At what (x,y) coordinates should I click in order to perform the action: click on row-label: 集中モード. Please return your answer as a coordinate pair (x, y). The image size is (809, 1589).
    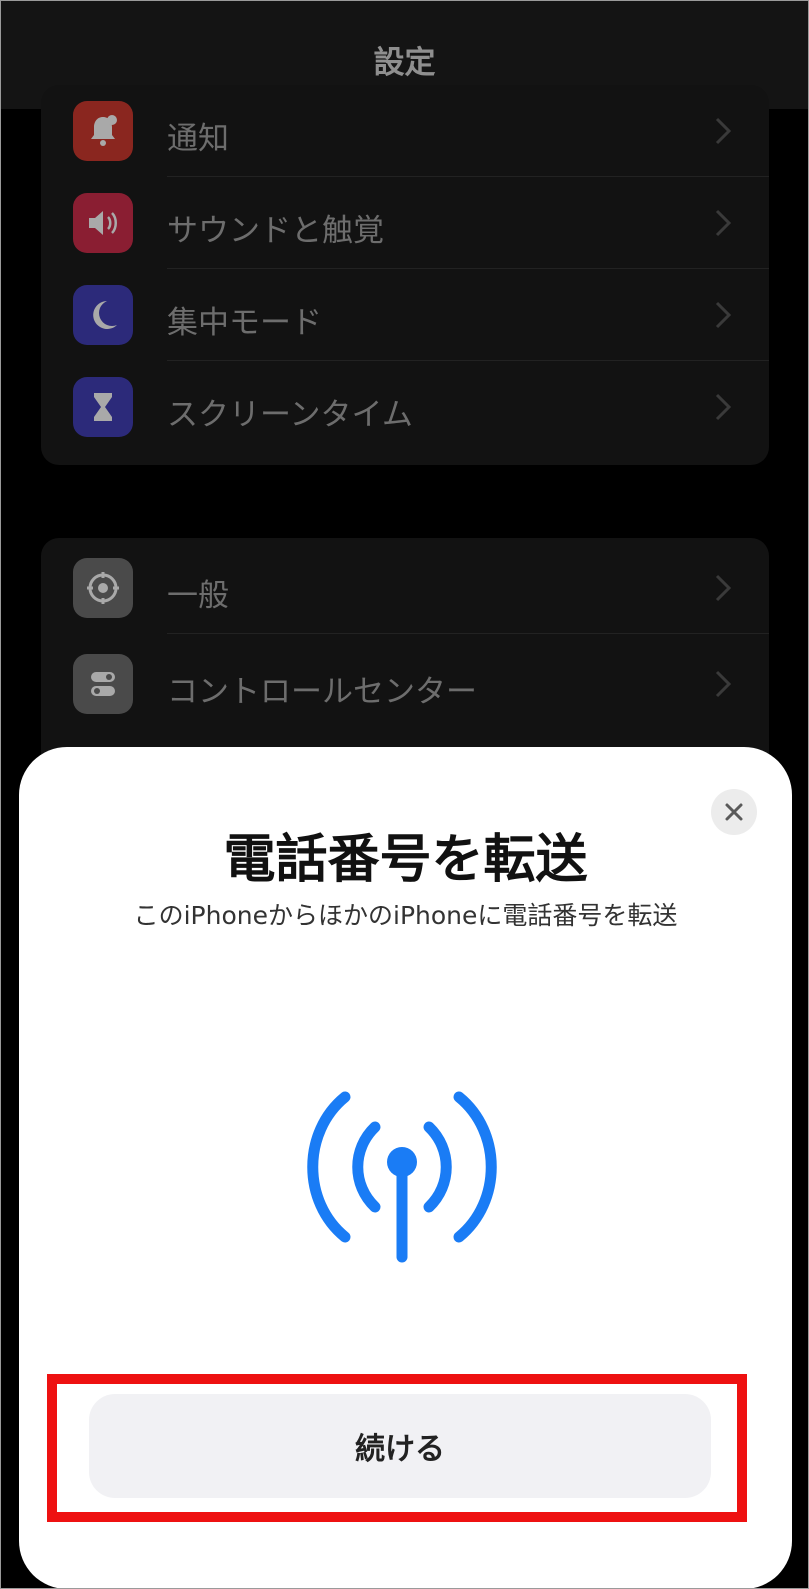
    Looking at the image, I should click on (244, 323).